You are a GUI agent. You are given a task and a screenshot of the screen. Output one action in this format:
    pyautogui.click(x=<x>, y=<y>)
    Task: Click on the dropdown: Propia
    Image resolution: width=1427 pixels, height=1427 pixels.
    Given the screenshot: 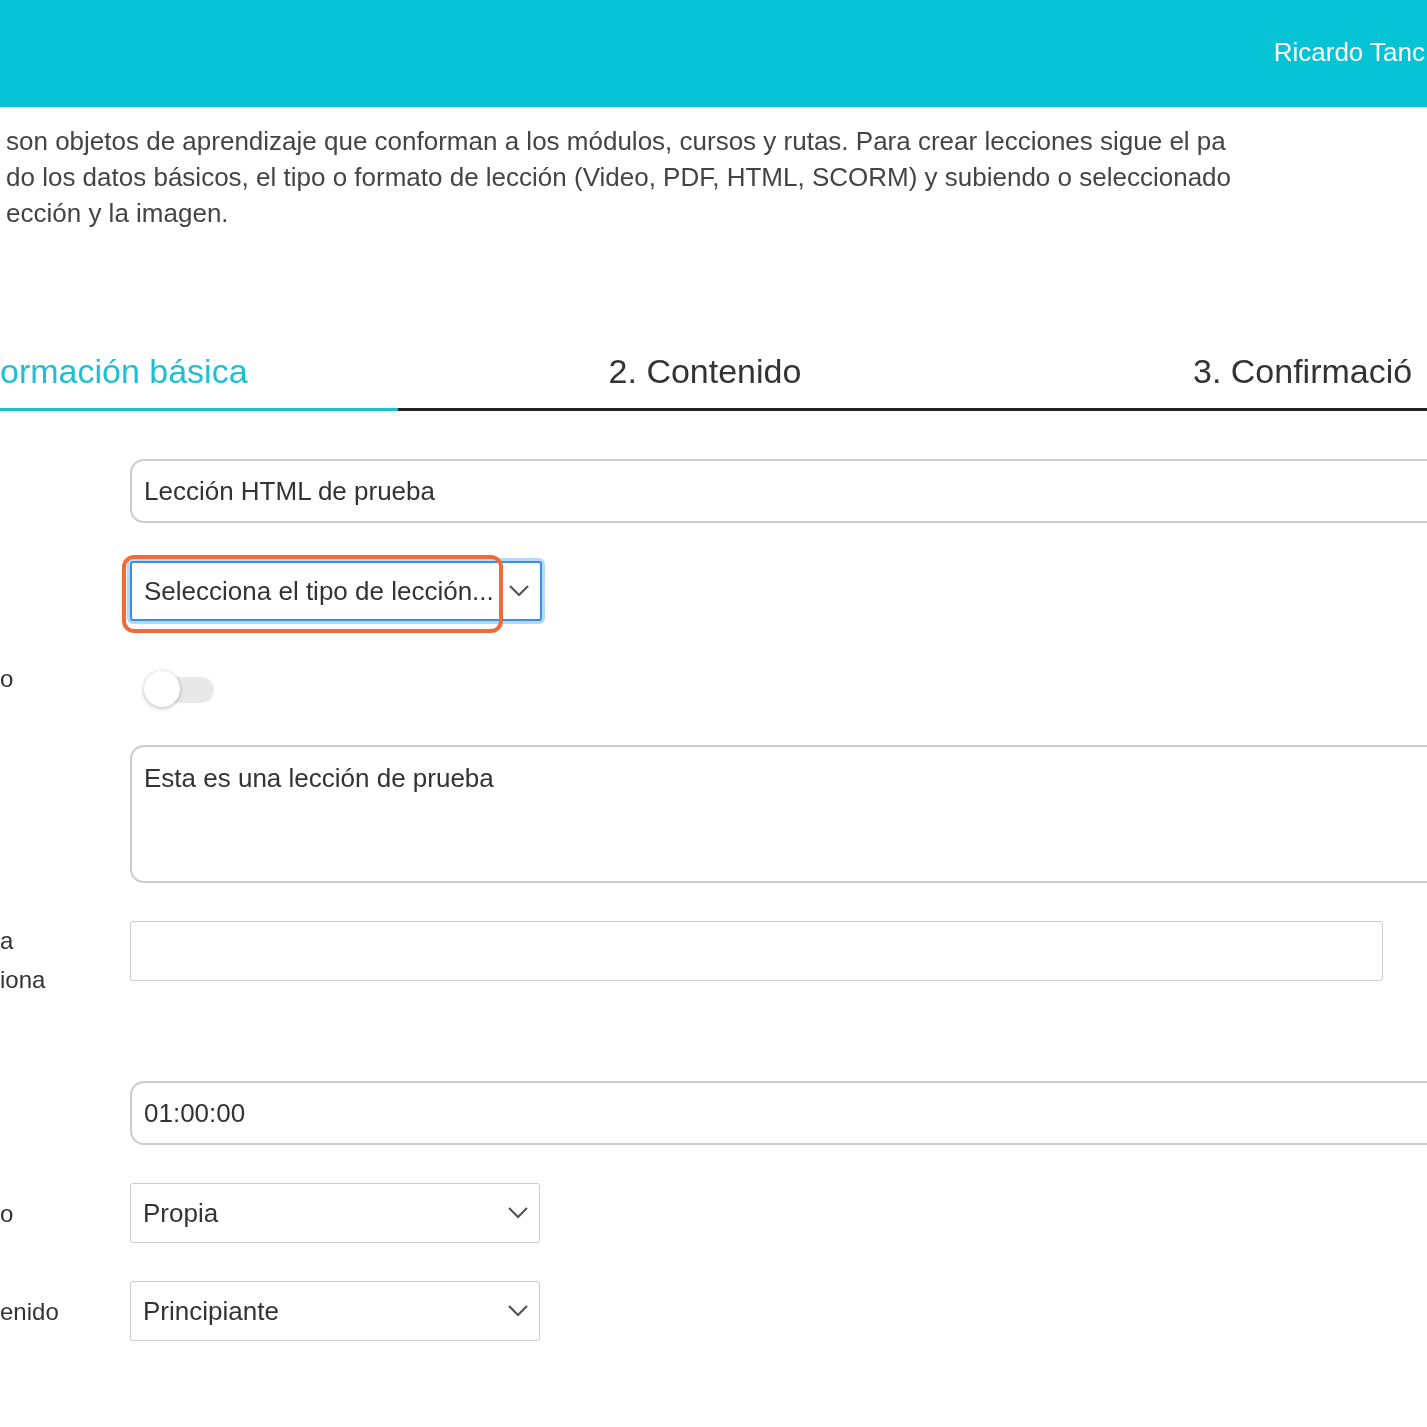 What is the action you would take?
    pyautogui.click(x=335, y=1213)
    